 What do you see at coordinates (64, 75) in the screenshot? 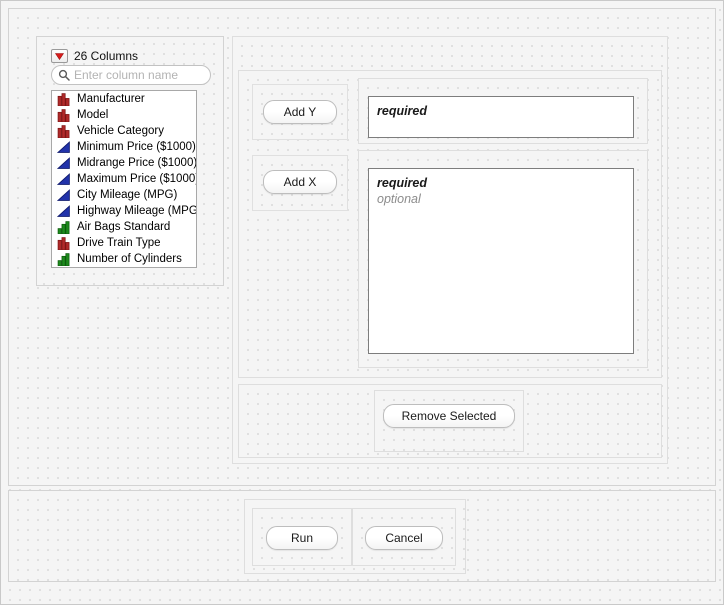
I see `search-icon` at bounding box center [64, 75].